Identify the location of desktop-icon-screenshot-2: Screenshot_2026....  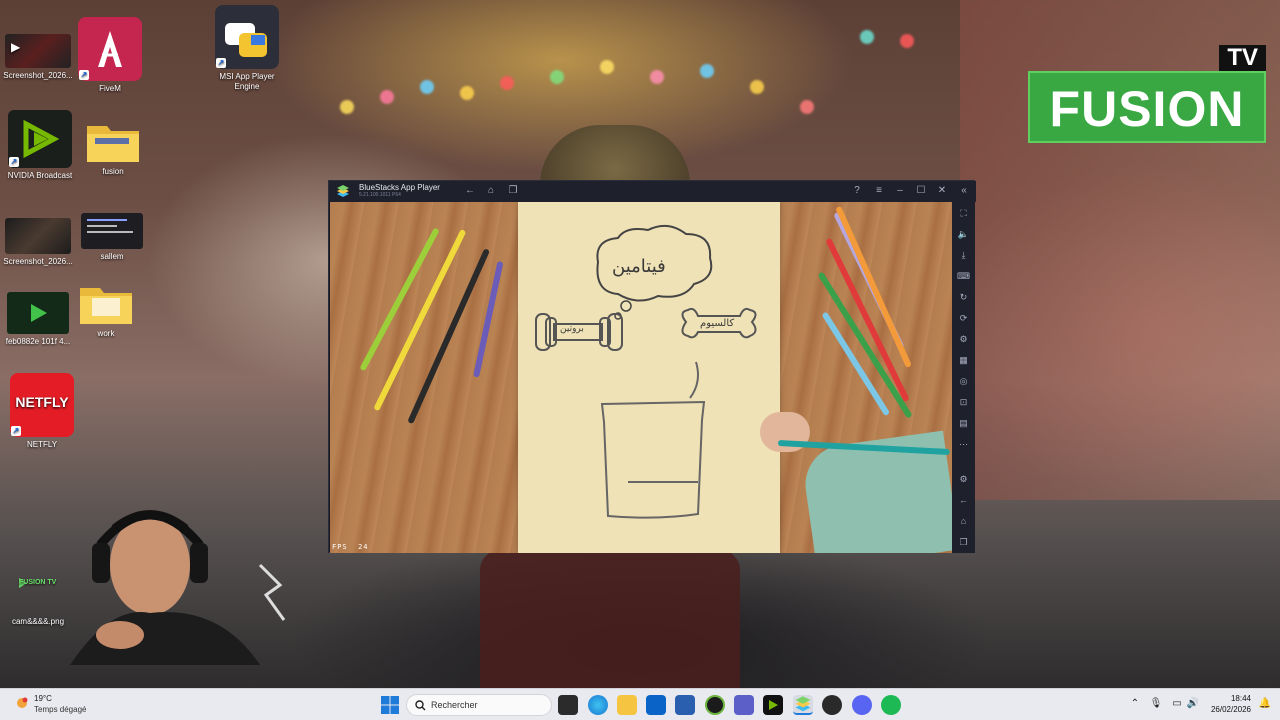
(38, 242).